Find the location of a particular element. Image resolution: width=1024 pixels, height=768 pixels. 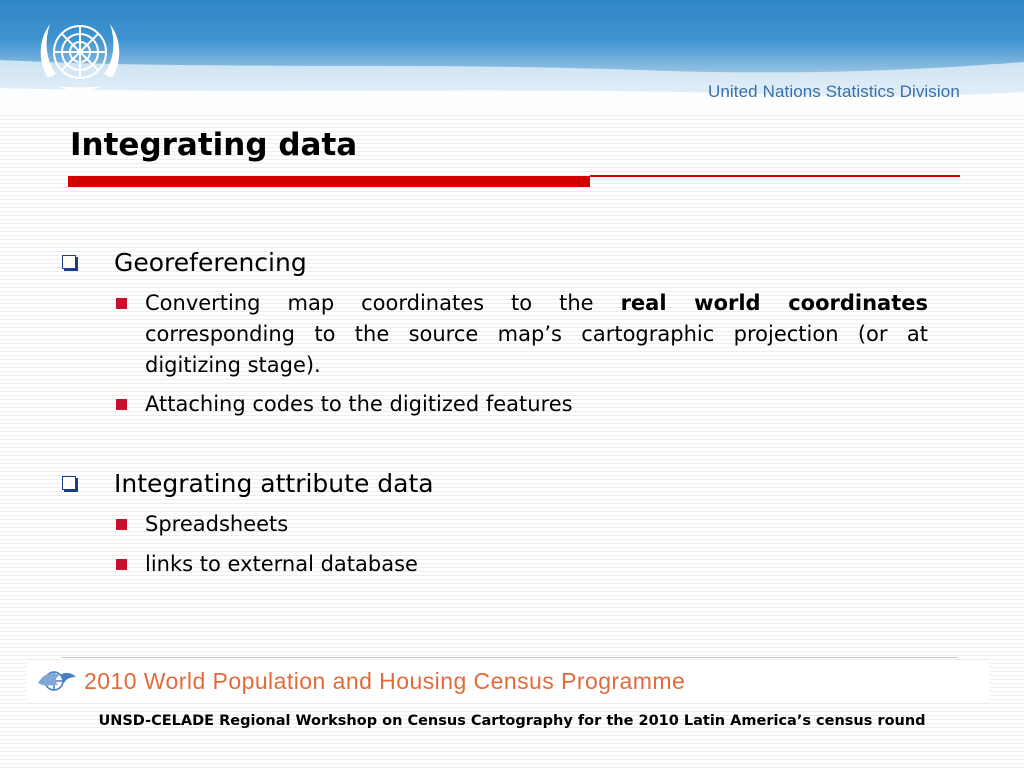

bullet-label: Integrating attribute data is located at coordinates (274, 483).